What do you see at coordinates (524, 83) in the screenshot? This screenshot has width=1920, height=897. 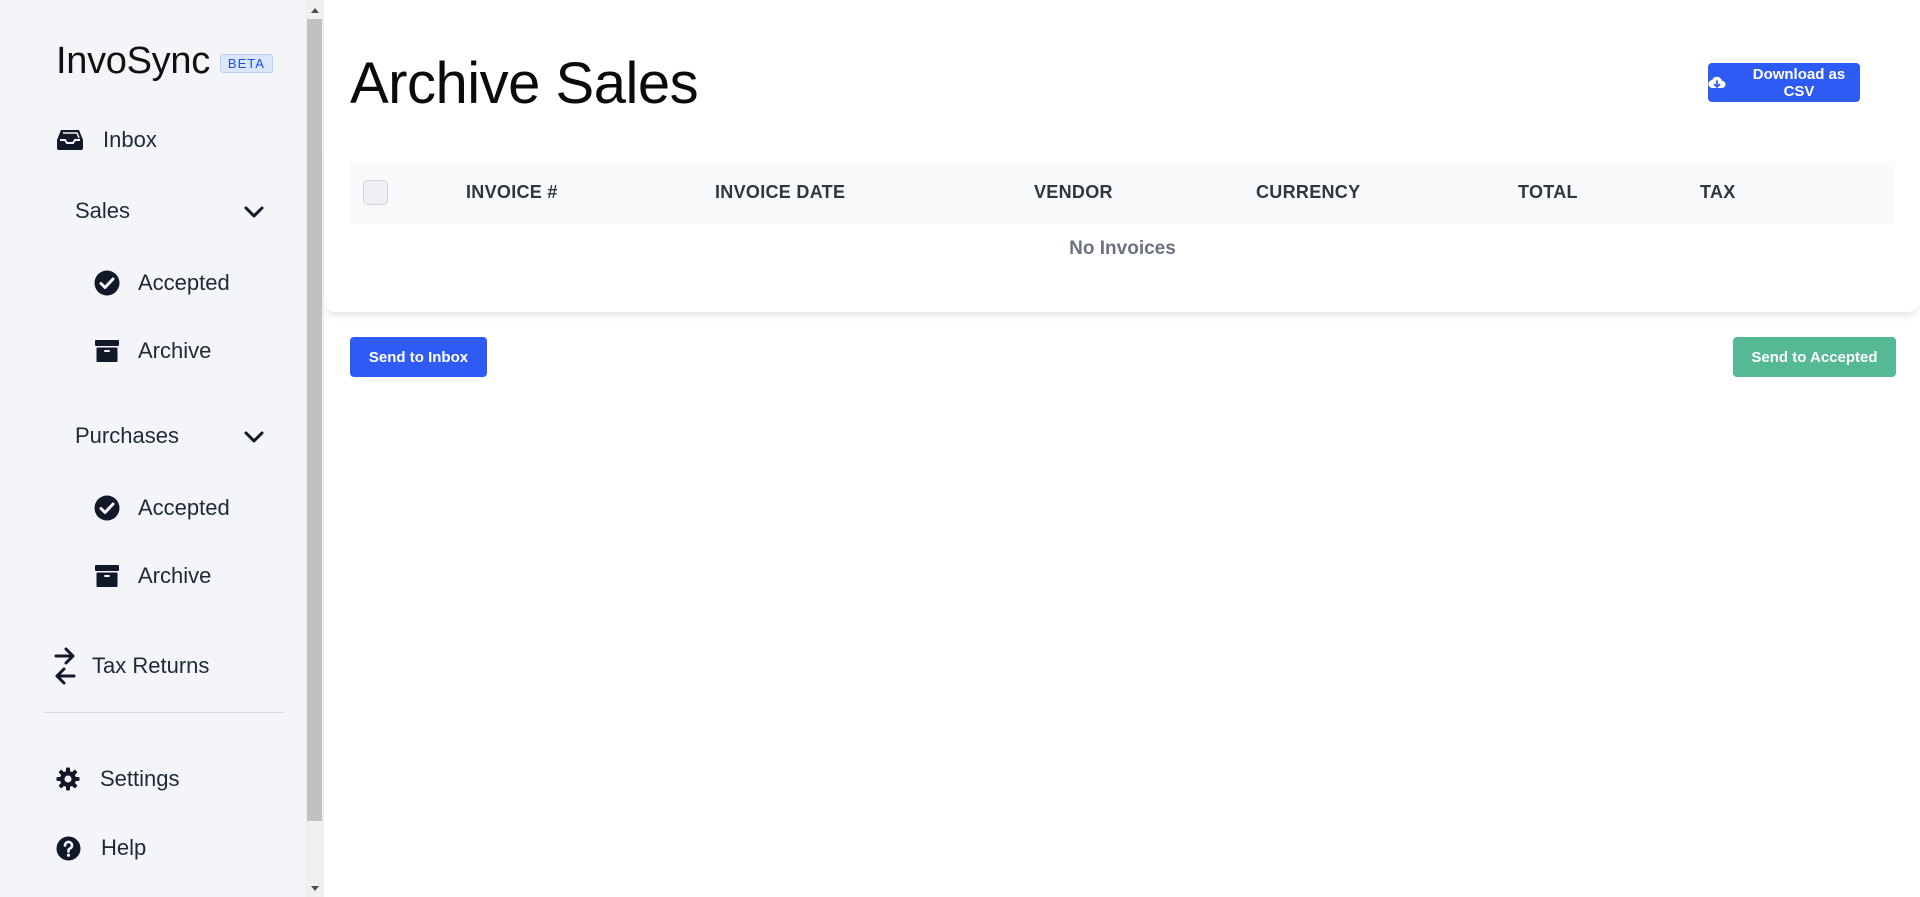 I see `page-title: Archive Sales` at bounding box center [524, 83].